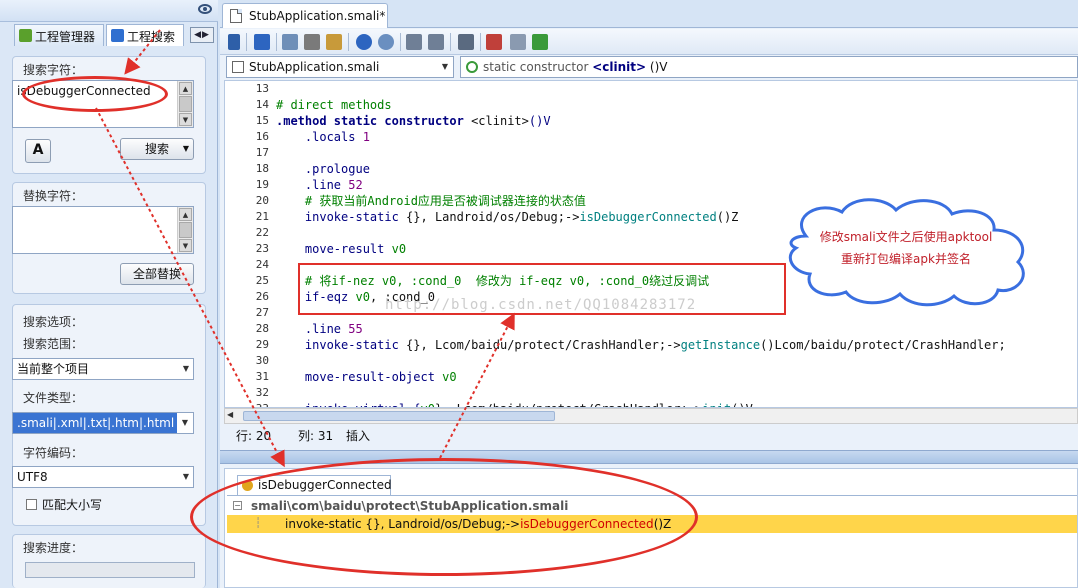 The width and height of the screenshot is (1078, 588). I want to click on method-selector: static constructor <clinit> ()V, so click(769, 67).